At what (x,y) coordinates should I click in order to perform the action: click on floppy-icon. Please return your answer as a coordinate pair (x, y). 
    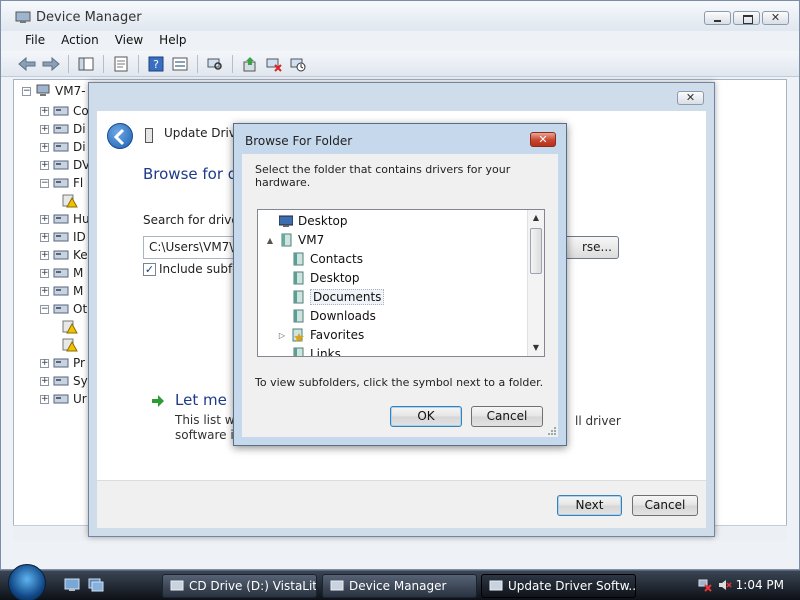
    Looking at the image, I should click on (61, 183).